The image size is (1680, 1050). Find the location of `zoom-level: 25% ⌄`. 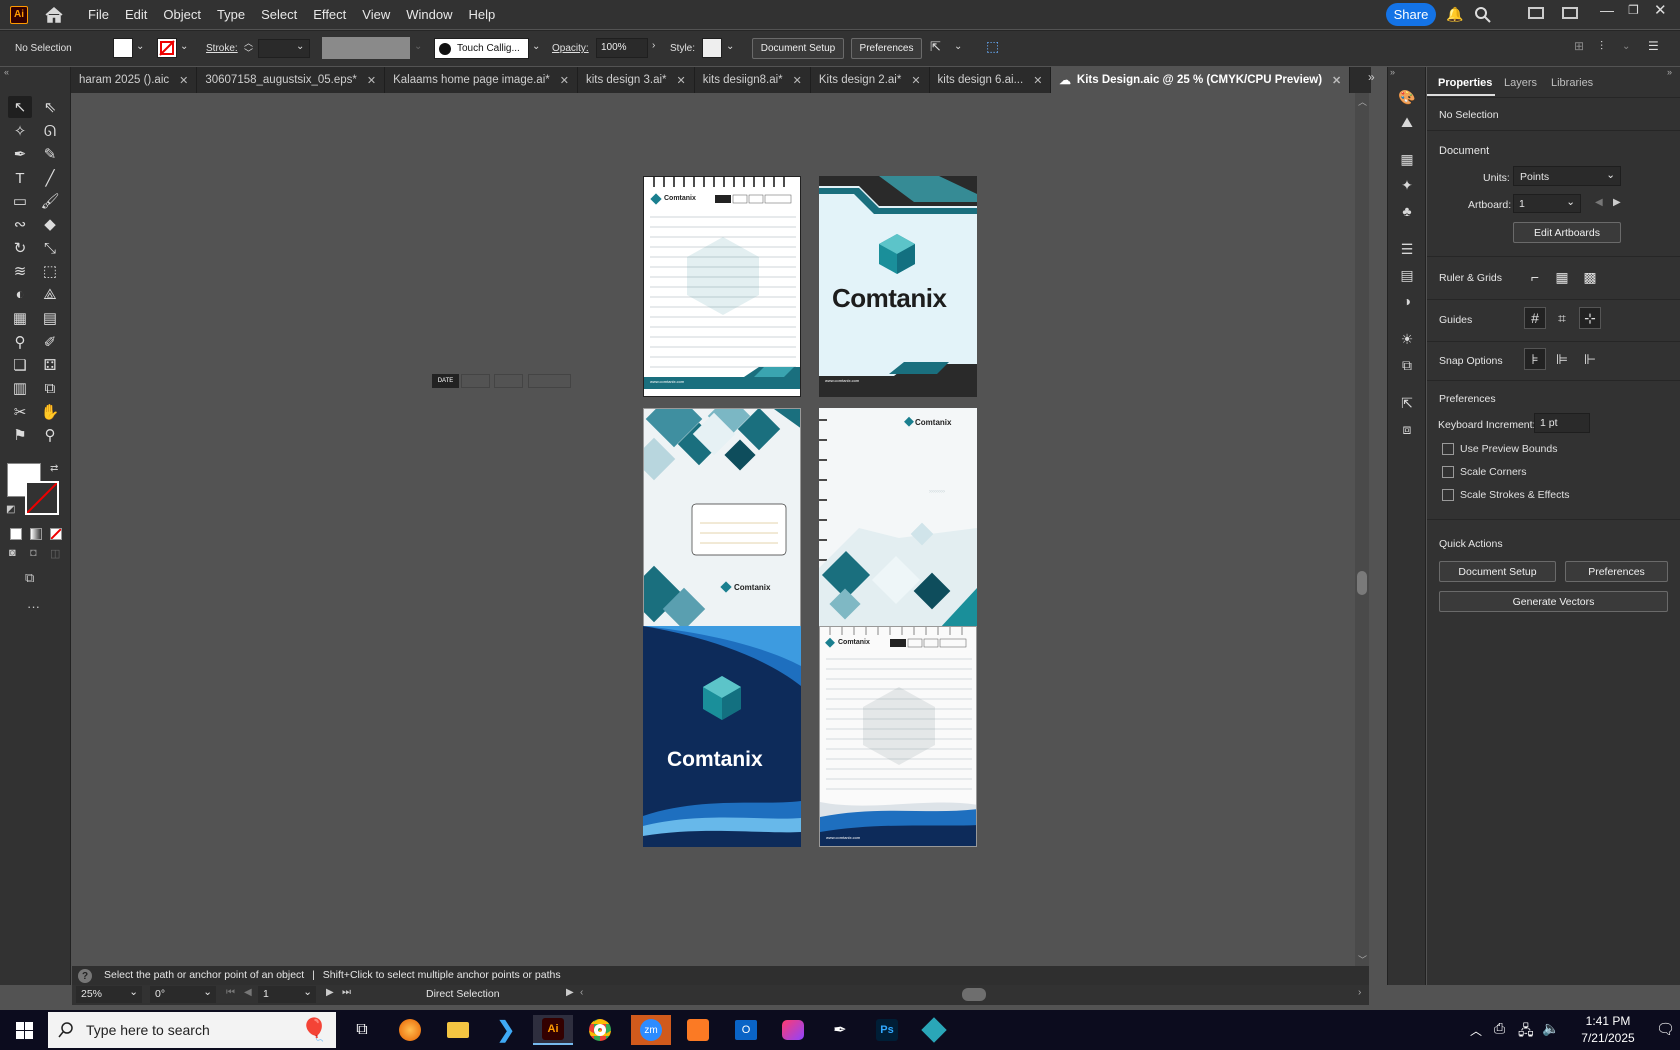

zoom-level: 25% ⌄ is located at coordinates (109, 994).